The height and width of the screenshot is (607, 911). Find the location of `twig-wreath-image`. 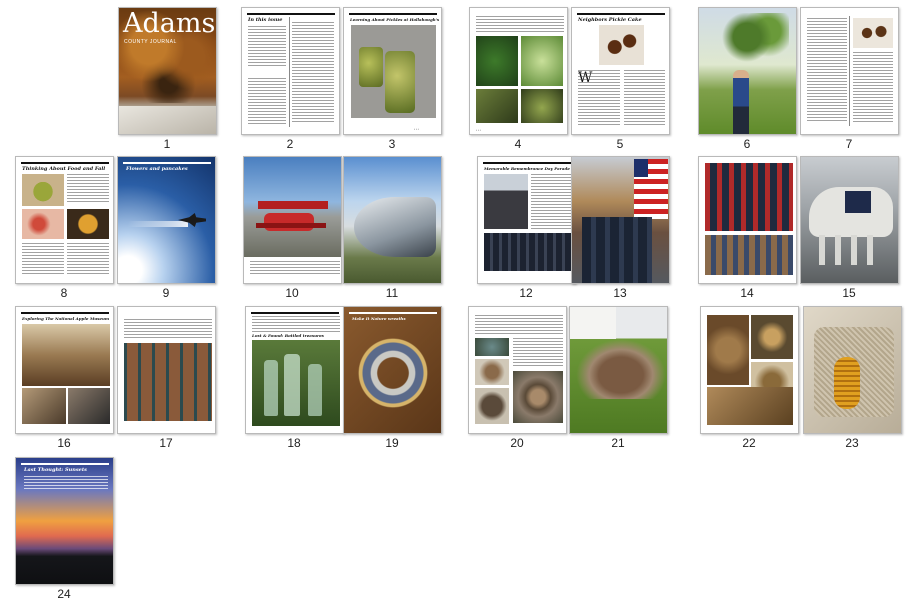

twig-wreath-image is located at coordinates (538, 397).